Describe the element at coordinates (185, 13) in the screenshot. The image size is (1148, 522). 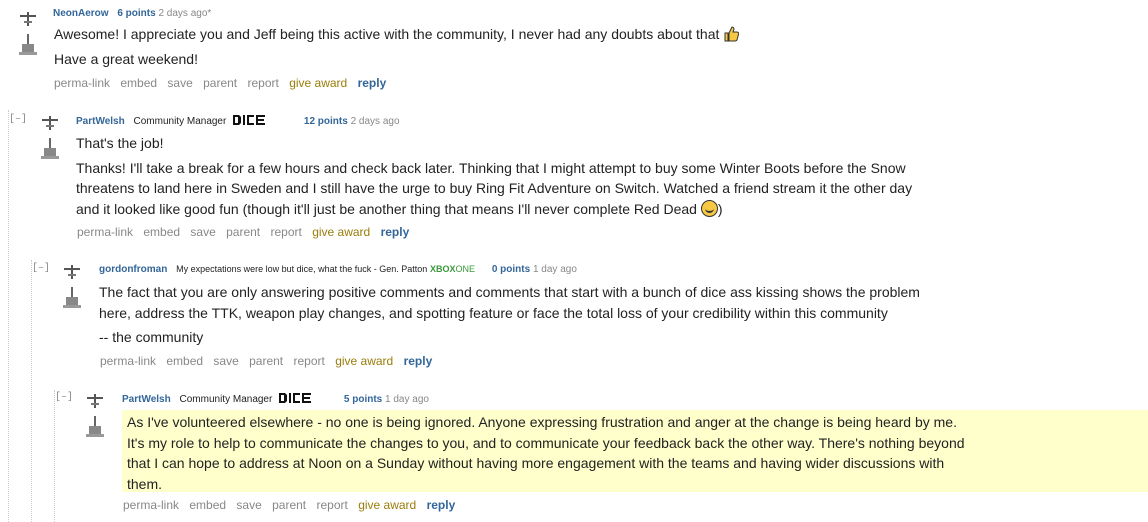
I see `timestamp: 2 days ago*` at that location.